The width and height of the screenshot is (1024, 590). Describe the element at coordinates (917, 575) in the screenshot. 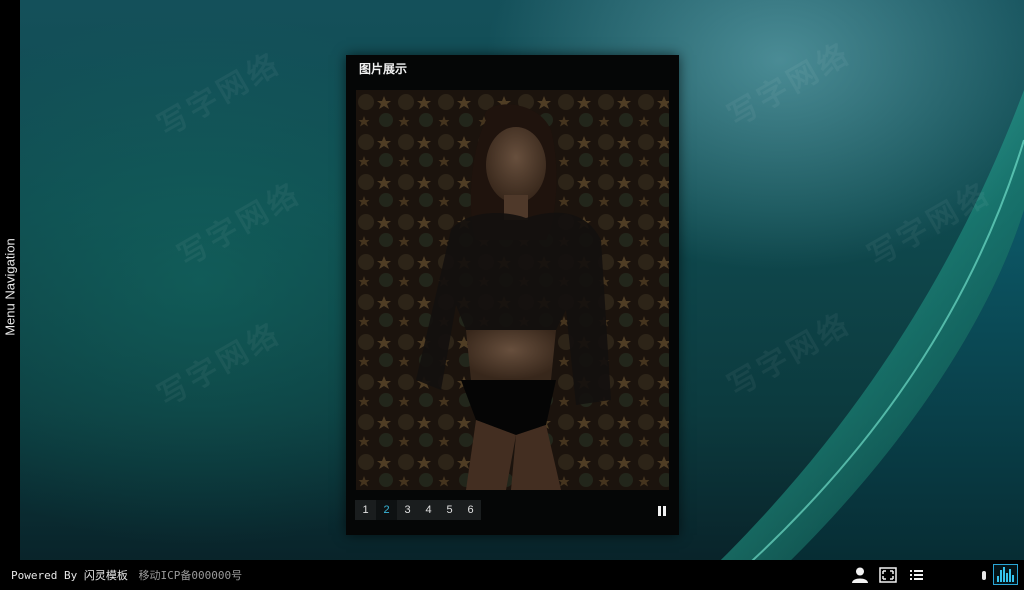

I see `list-icon` at that location.